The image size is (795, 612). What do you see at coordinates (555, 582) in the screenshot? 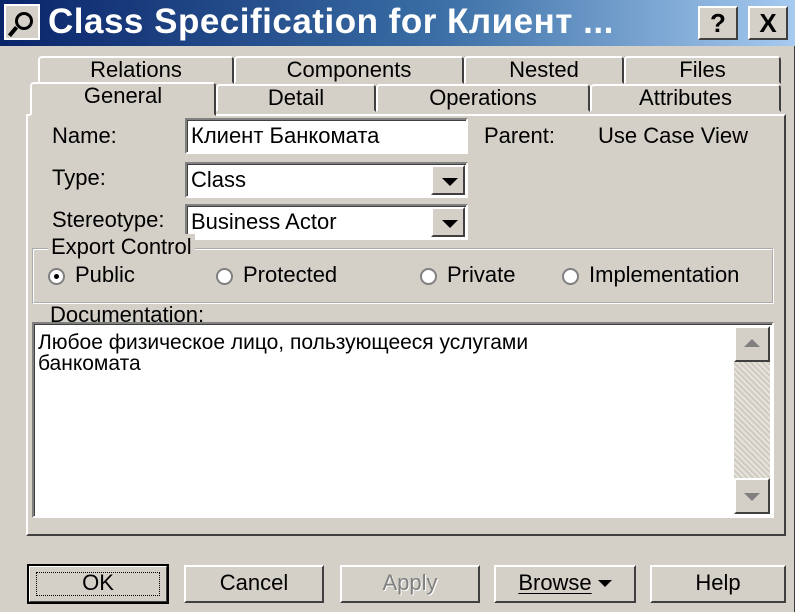
I see `browse-button-label: Browse` at bounding box center [555, 582].